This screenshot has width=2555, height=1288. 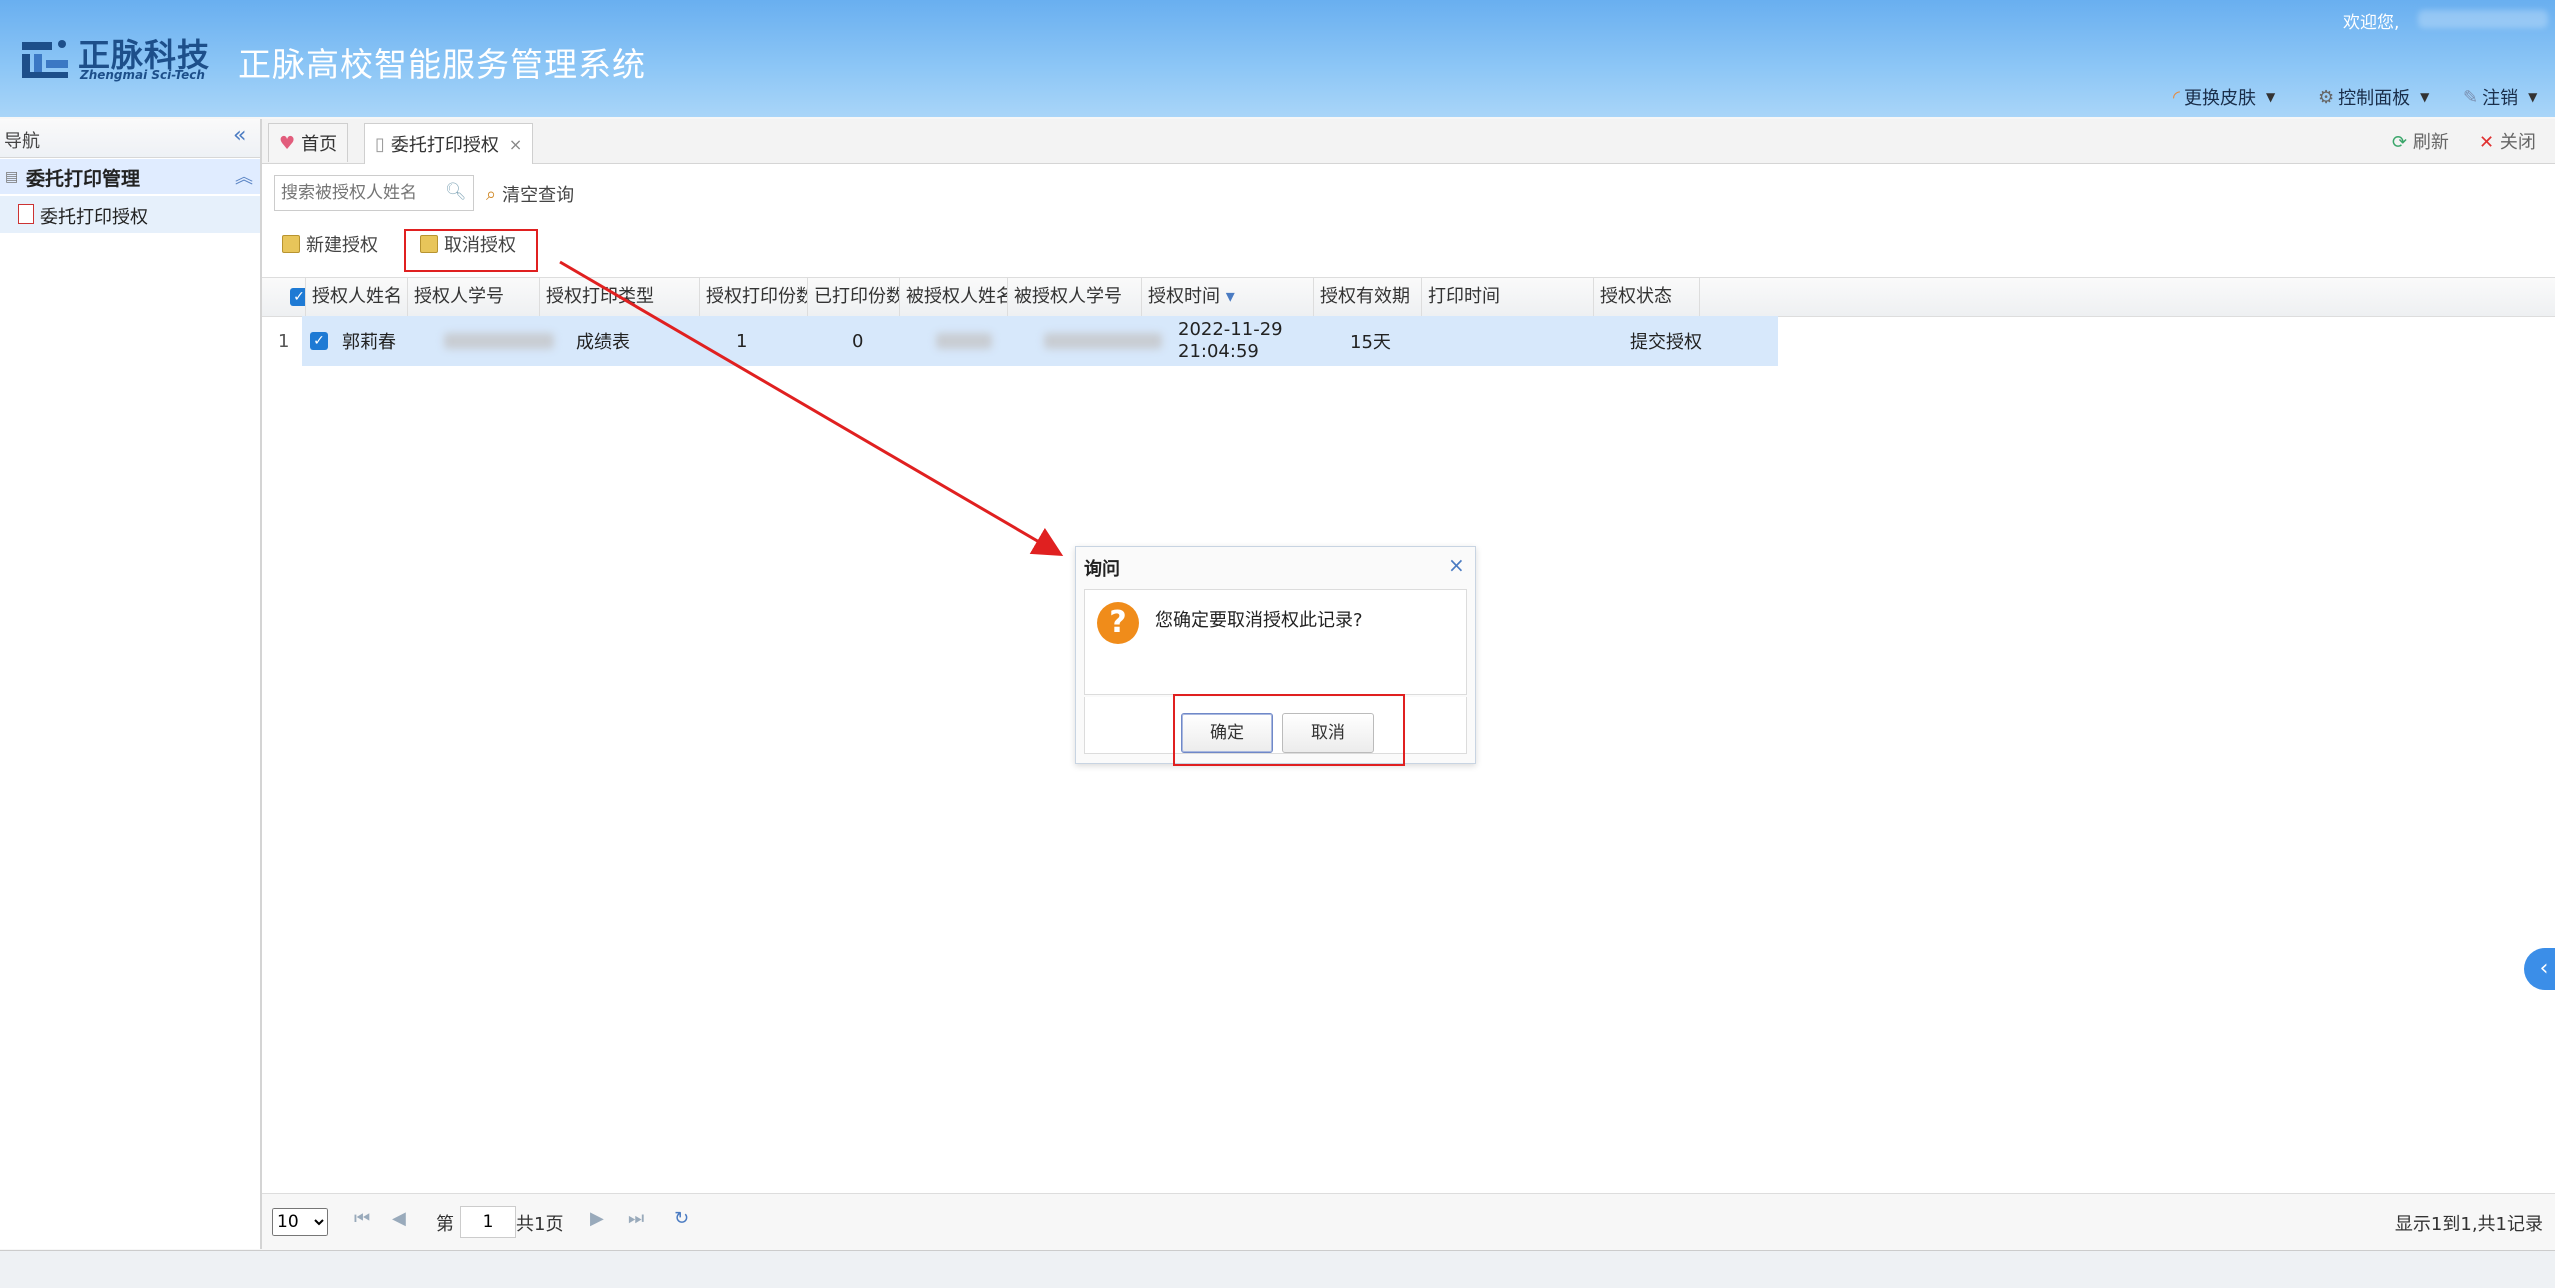 I want to click on cell-auth-time: 2022-11-29 21:04:59, so click(x=1258, y=341).